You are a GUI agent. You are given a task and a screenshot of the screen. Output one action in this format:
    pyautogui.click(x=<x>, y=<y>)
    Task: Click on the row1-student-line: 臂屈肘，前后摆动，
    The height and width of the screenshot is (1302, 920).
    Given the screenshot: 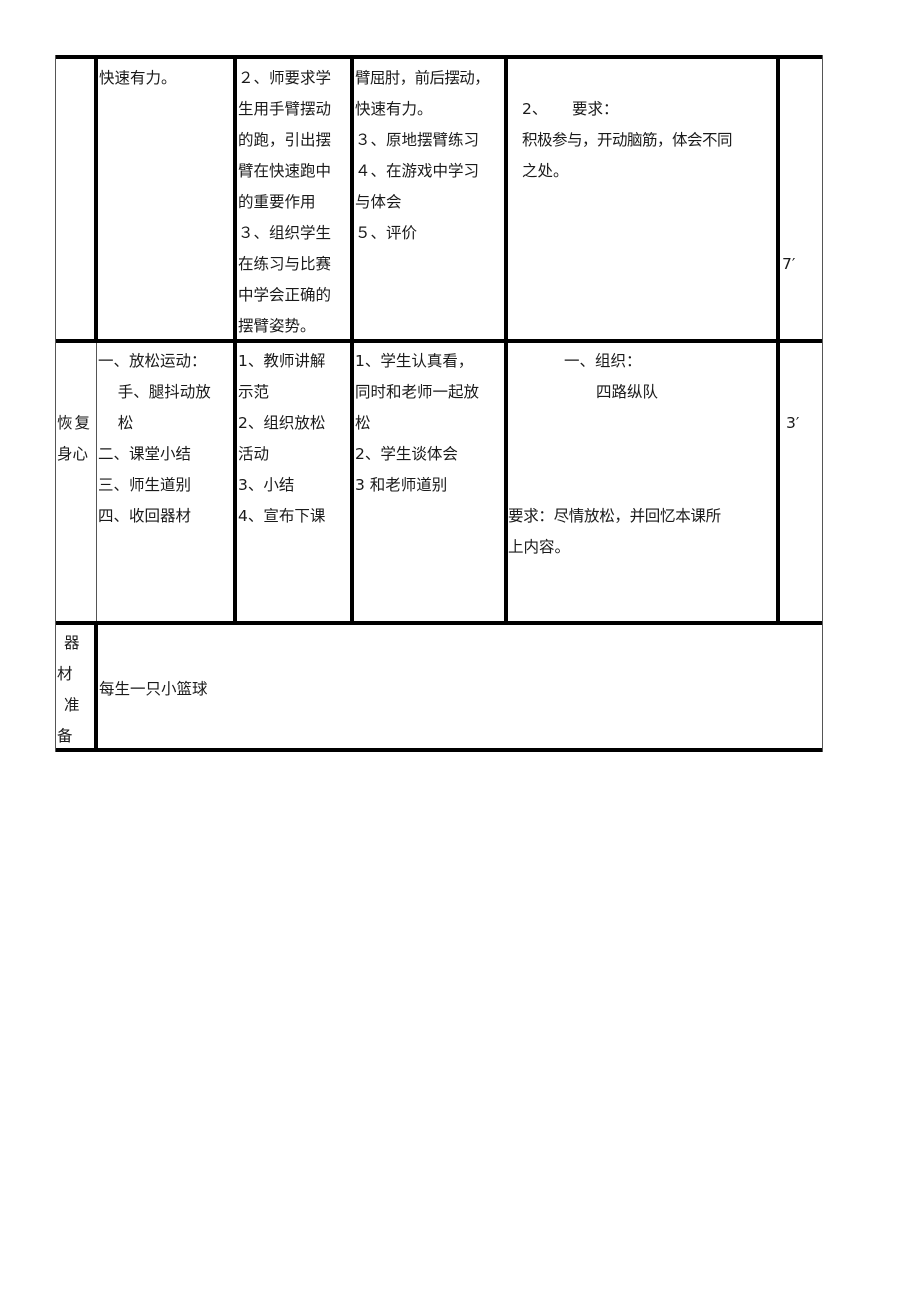 What is the action you would take?
    pyautogui.click(x=422, y=78)
    